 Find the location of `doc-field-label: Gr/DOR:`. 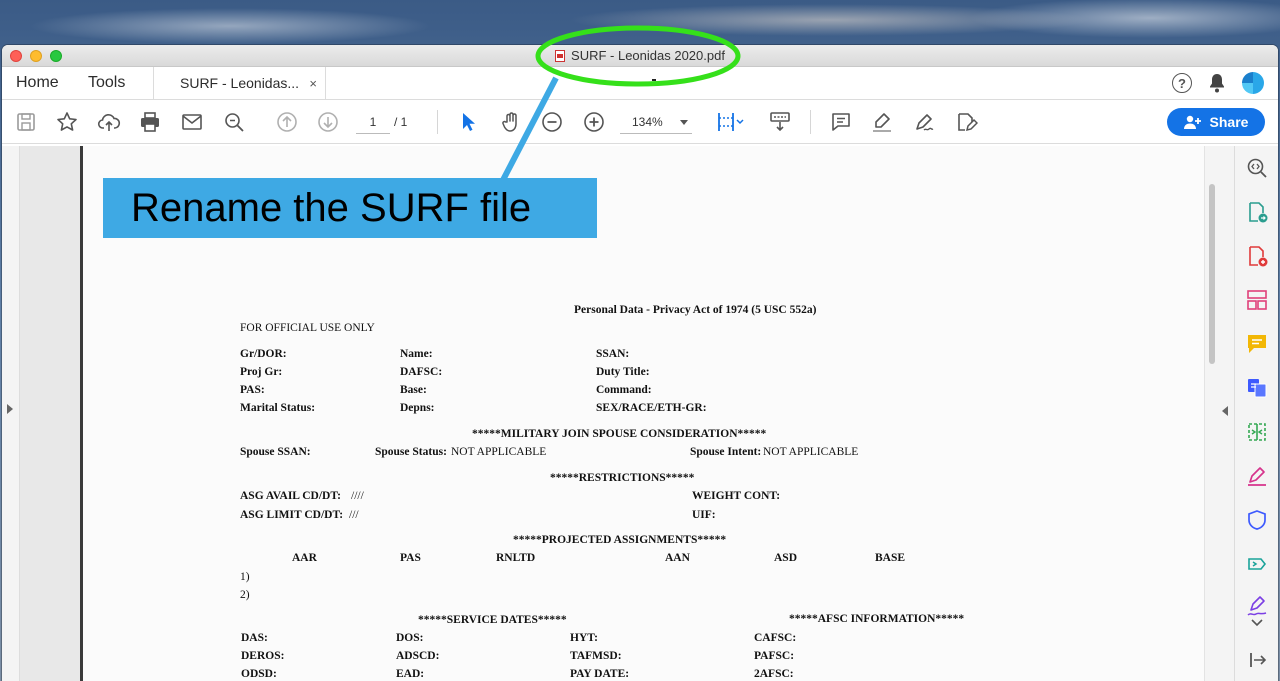

doc-field-label: Gr/DOR: is located at coordinates (263, 354).